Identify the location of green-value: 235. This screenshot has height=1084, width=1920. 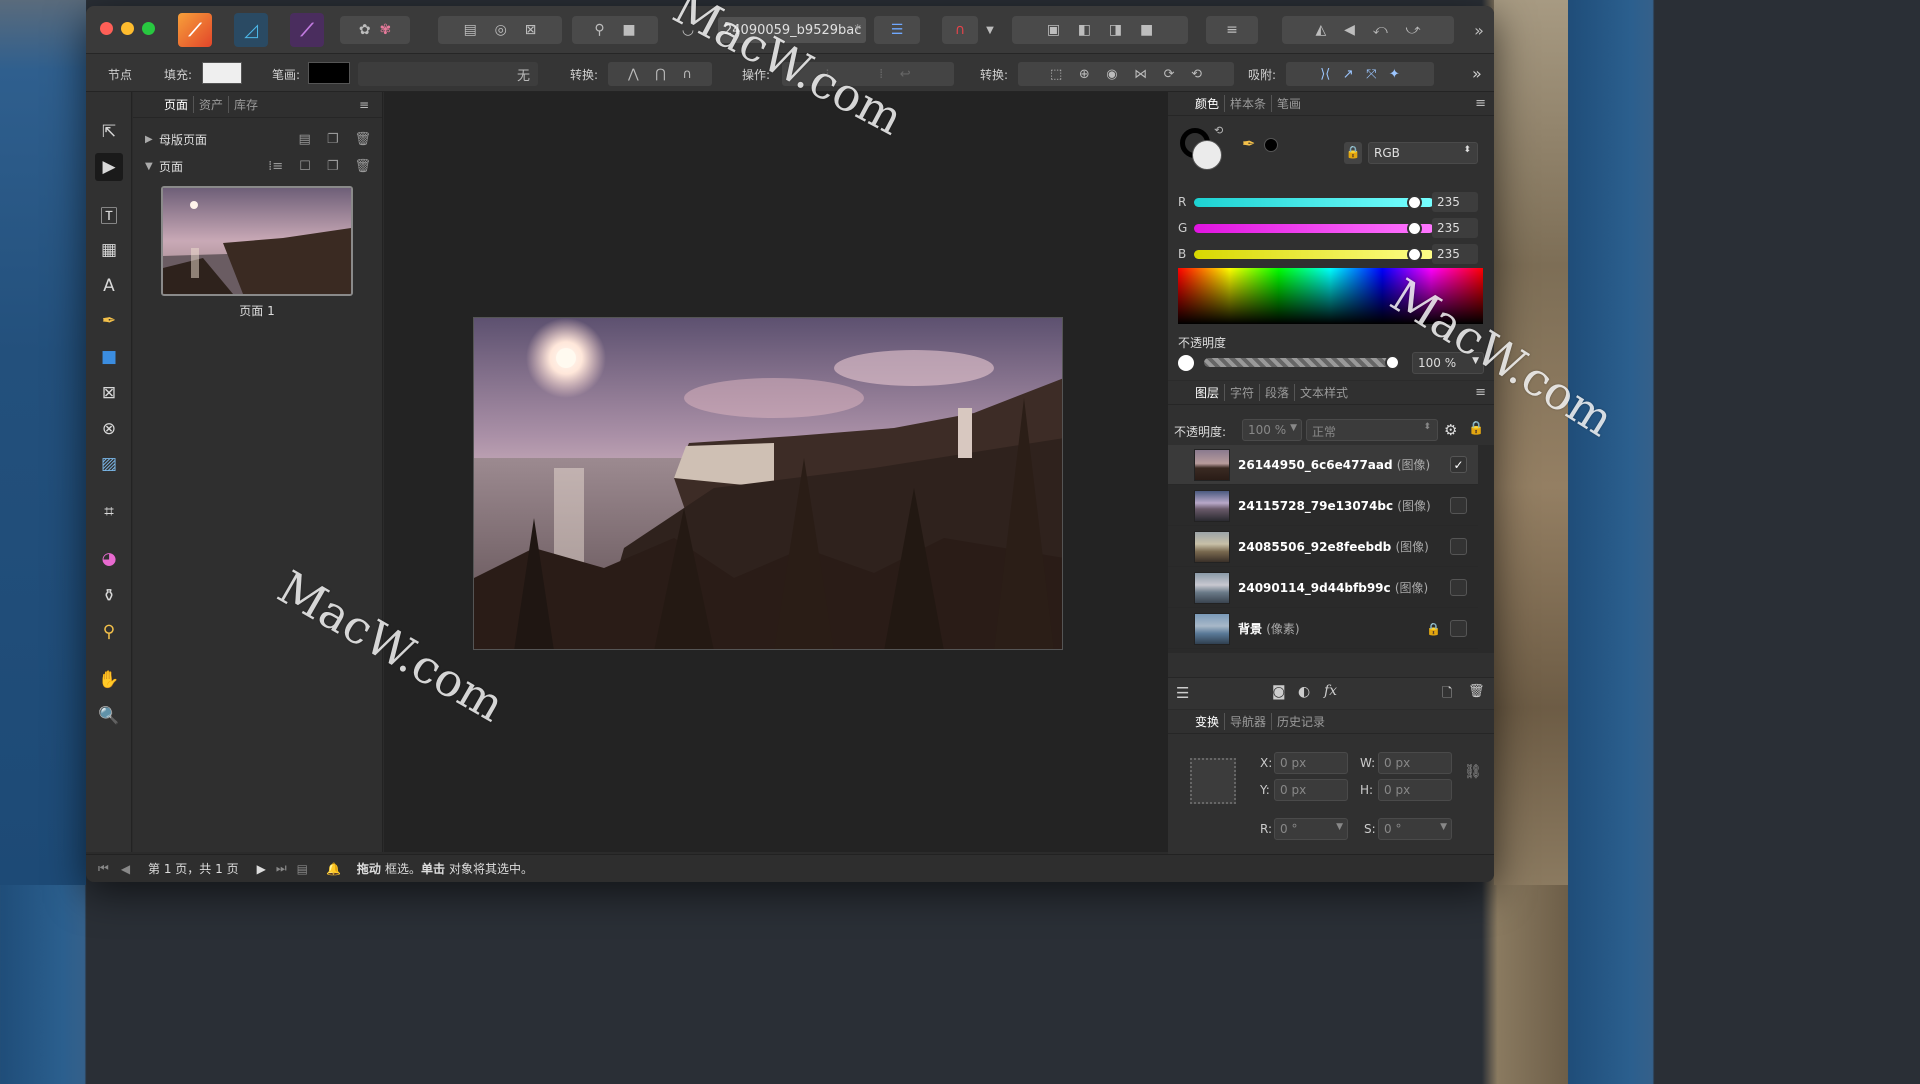
(1455, 228).